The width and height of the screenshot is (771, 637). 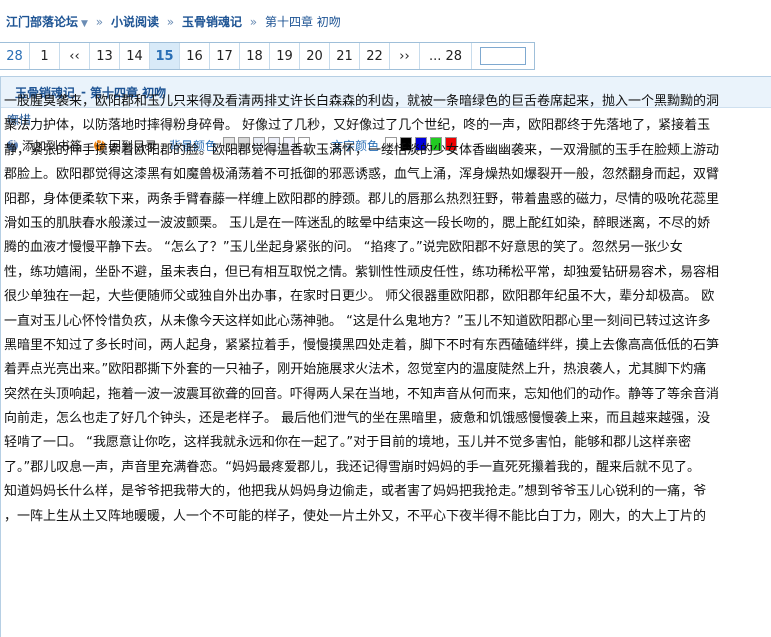 I want to click on page-prev-arrow: ‹‹, so click(x=75, y=56).